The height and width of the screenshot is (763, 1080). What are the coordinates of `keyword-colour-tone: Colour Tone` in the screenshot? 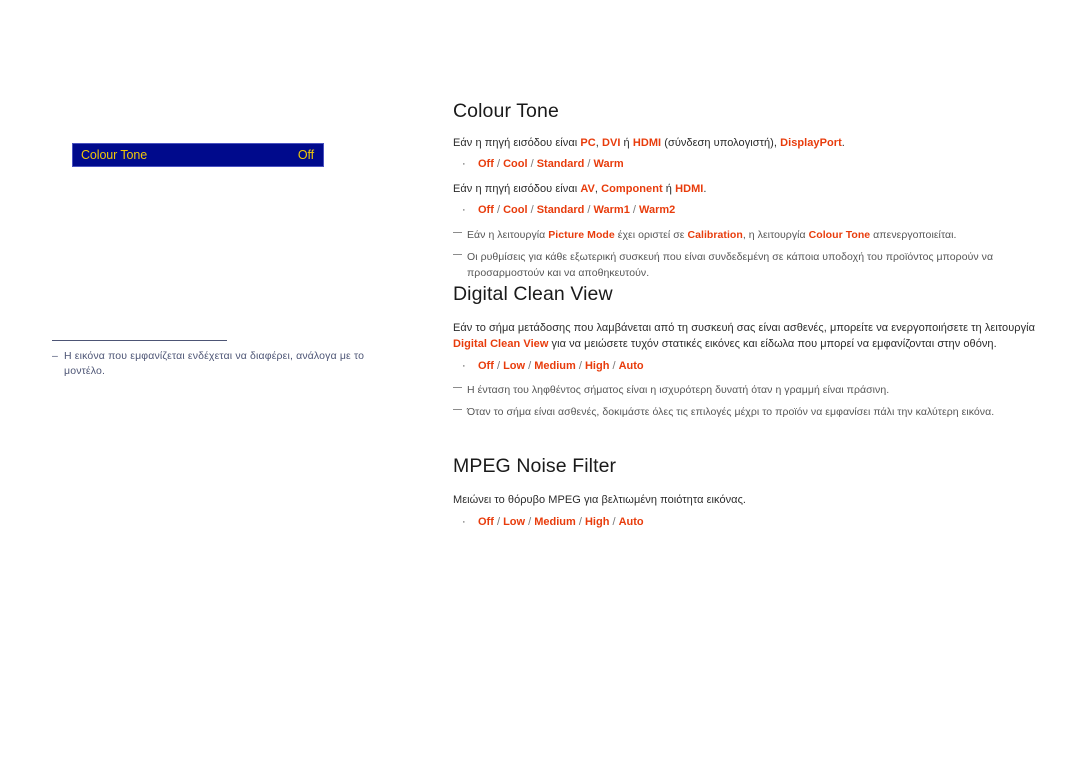 It's located at (839, 235).